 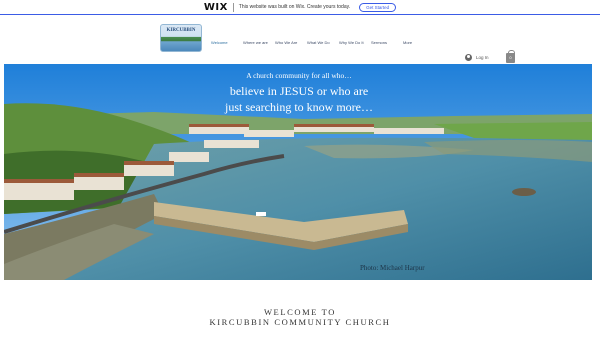 I want to click on wix-logo: WIX, so click(x=216, y=7).